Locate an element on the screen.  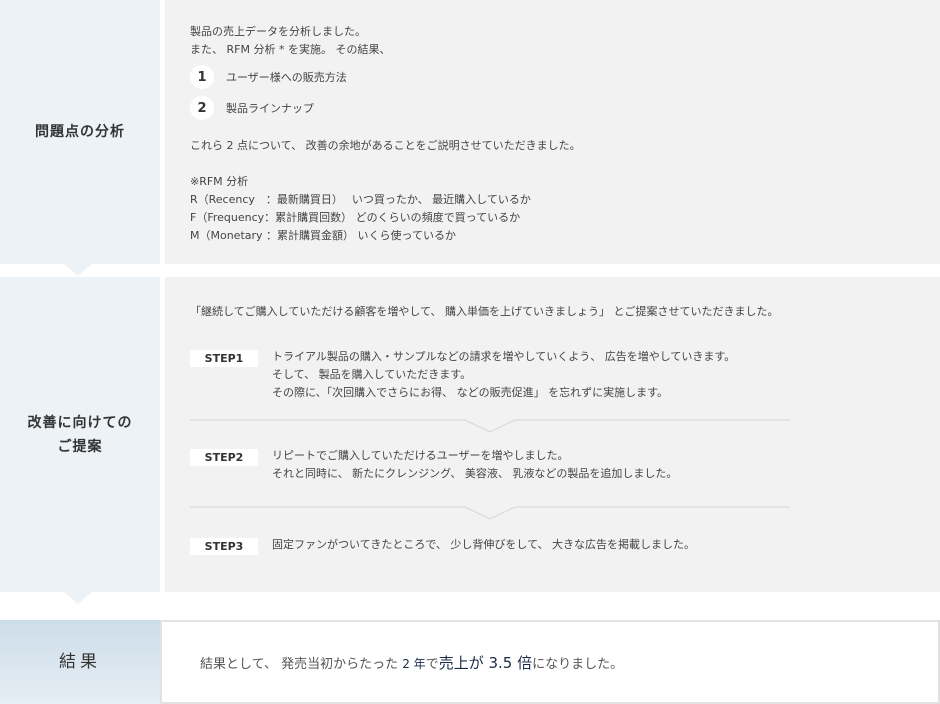
analysis-intro-2: また、 RFM 分析 * を実施。 その結果、 is located at coordinates (290, 49).